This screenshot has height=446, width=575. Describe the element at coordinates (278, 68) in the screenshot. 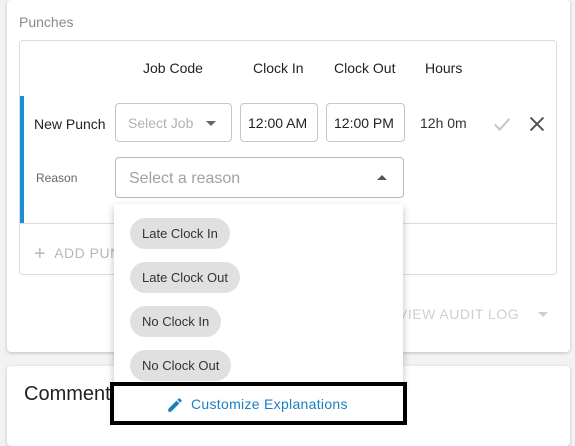

I see `header-clock-in: Clock In` at that location.